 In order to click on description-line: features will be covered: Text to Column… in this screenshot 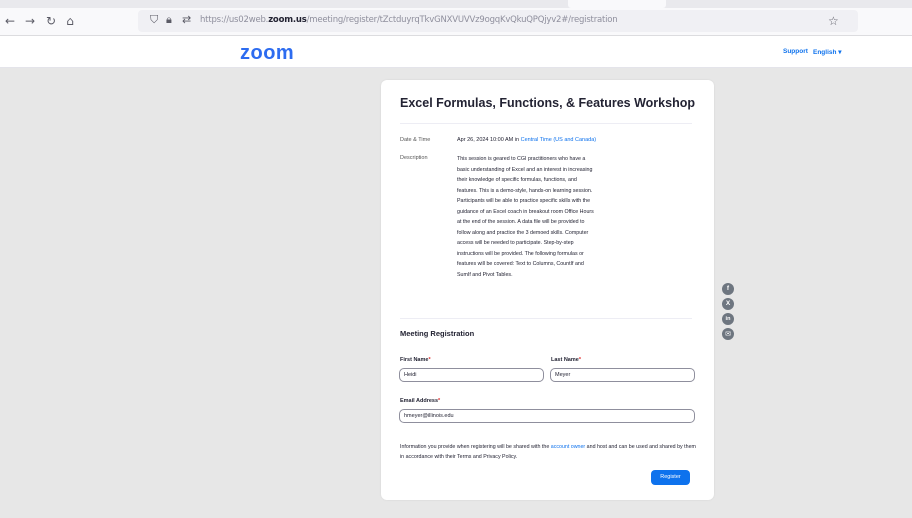, I will do `click(520, 264)`.